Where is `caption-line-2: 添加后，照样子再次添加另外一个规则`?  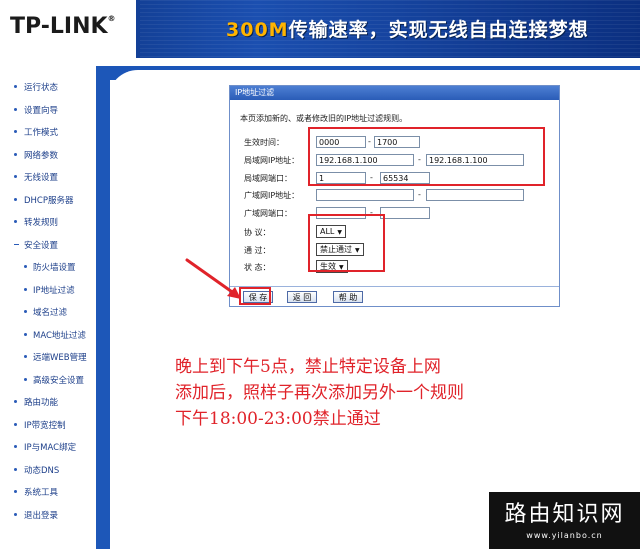 caption-line-2: 添加后，照样子再次添加另外一个规则 is located at coordinates (319, 393).